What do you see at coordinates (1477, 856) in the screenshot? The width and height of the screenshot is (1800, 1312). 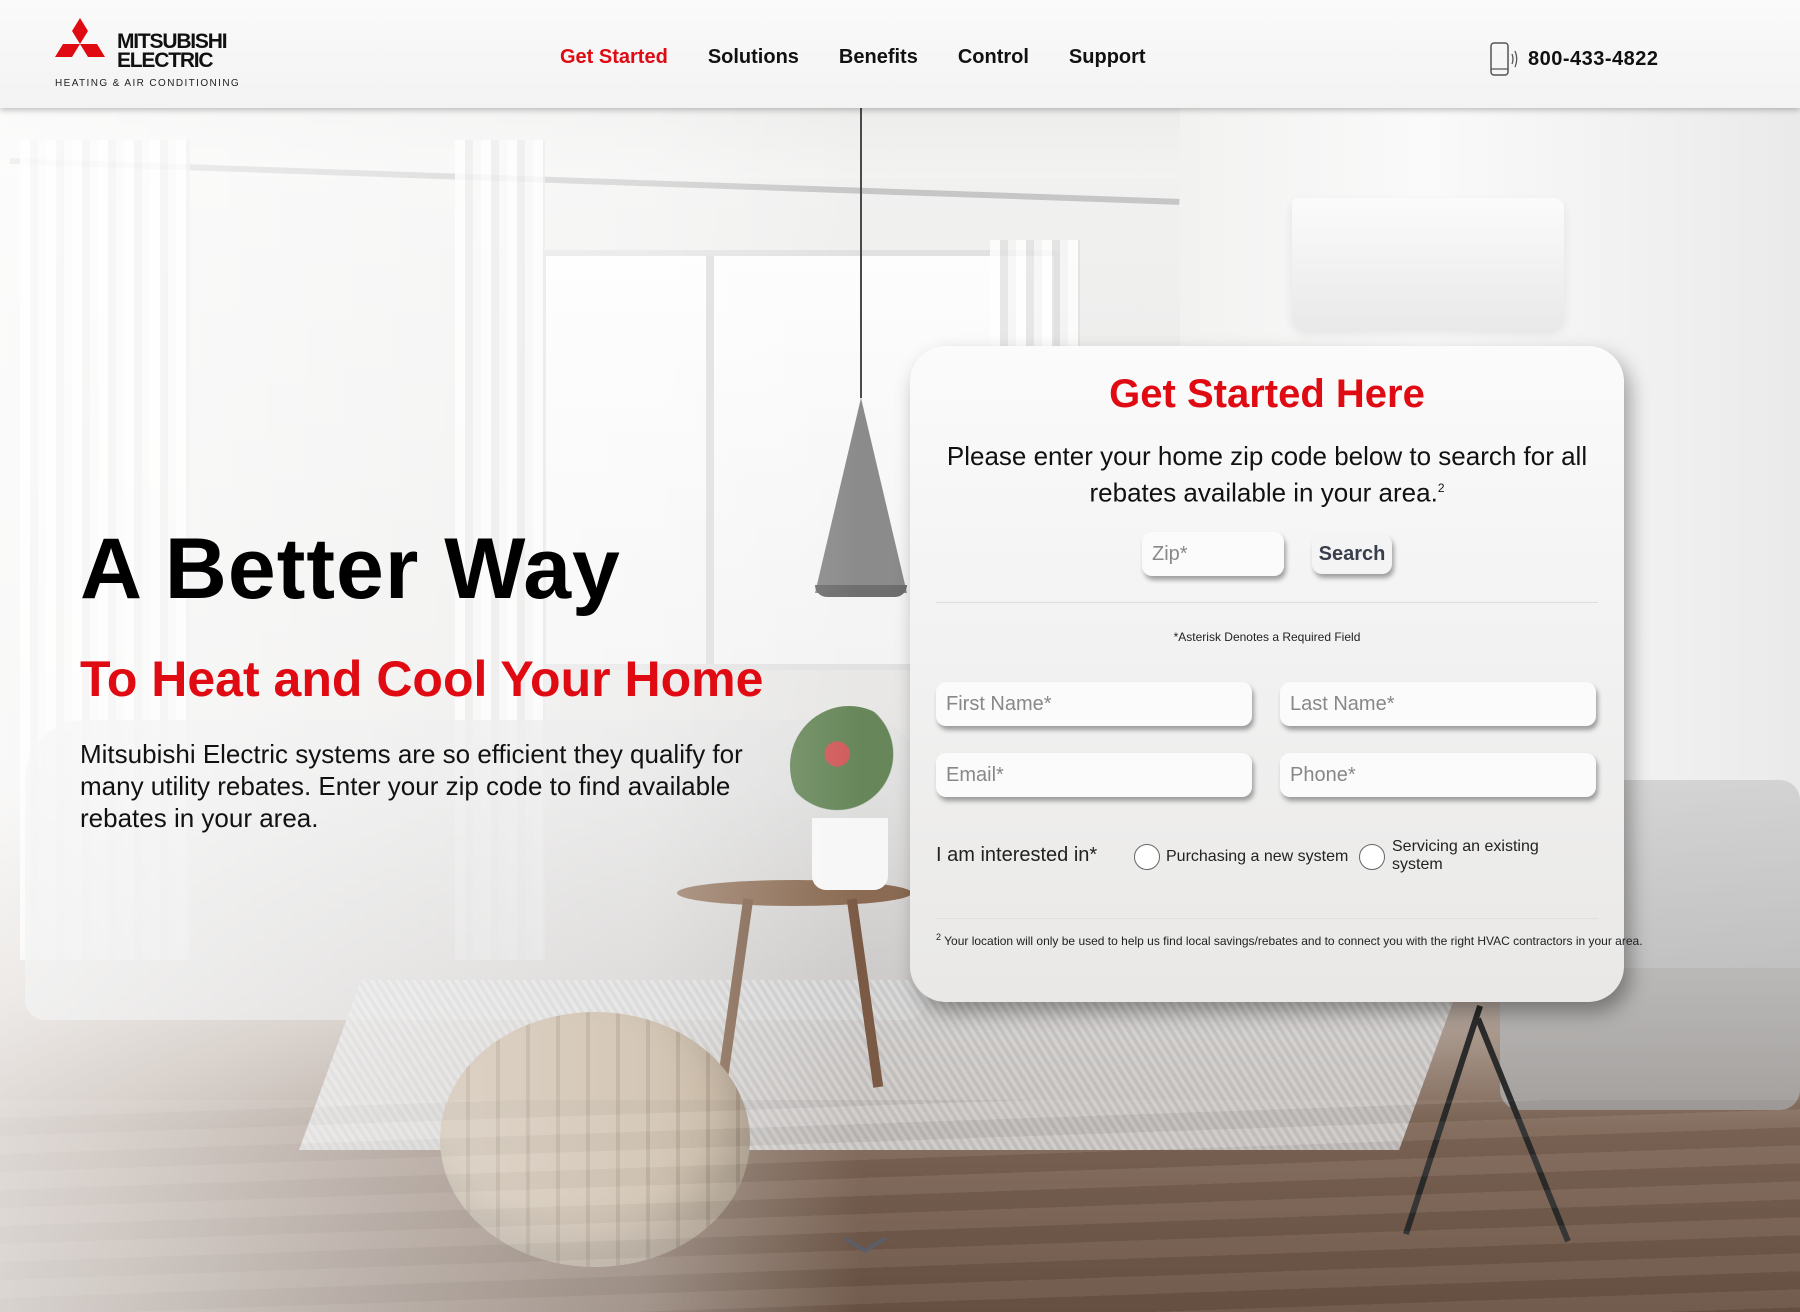 I see `radio-label-servicing: Servicing an existing system` at bounding box center [1477, 856].